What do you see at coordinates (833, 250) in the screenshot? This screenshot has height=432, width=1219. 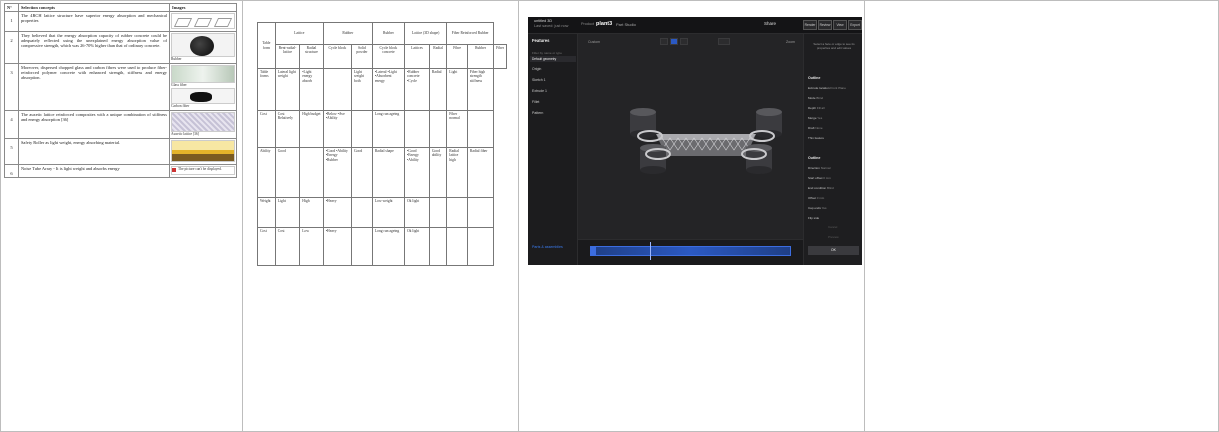 I see `ok-button: OK` at bounding box center [833, 250].